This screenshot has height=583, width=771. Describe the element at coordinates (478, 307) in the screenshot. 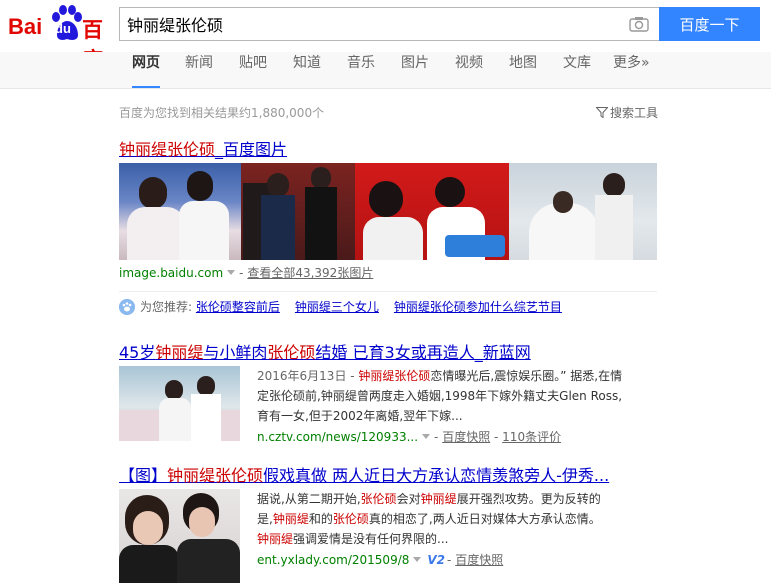

I see `recommend-link: 钟丽缇张伦硕参加什么综艺节目` at that location.